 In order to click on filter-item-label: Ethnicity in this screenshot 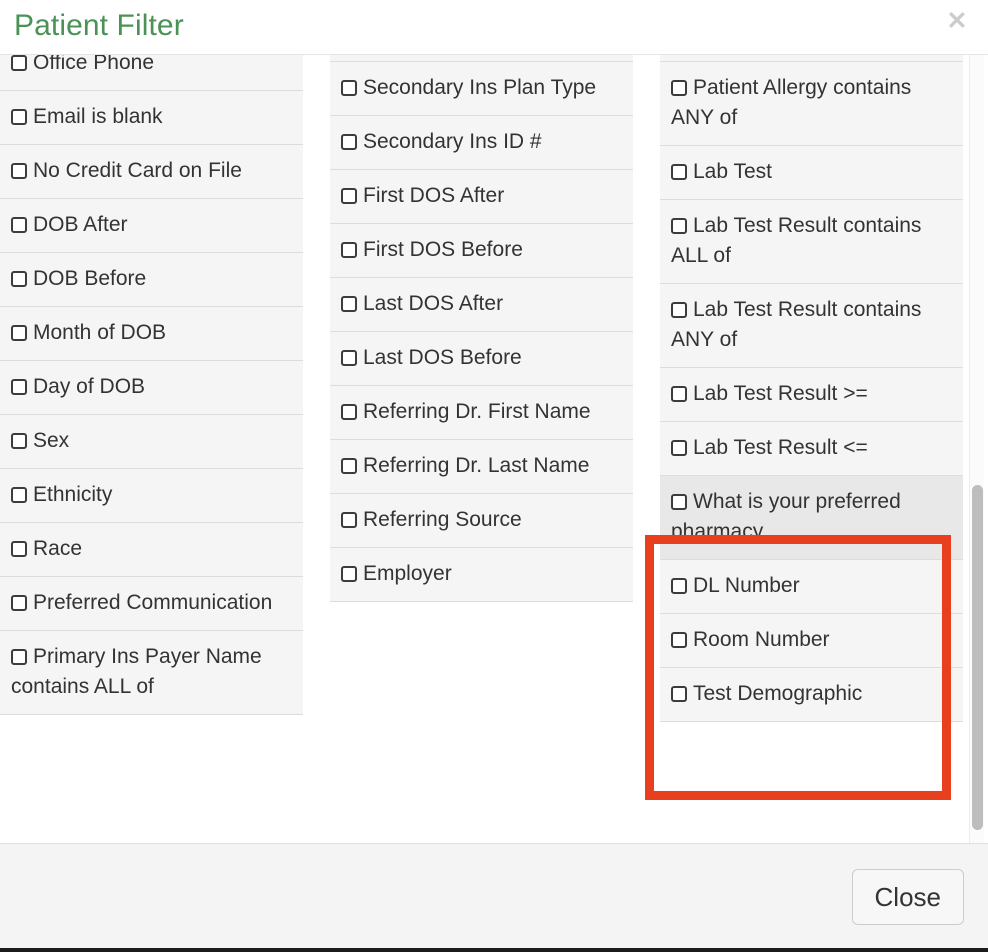, I will do `click(73, 494)`.